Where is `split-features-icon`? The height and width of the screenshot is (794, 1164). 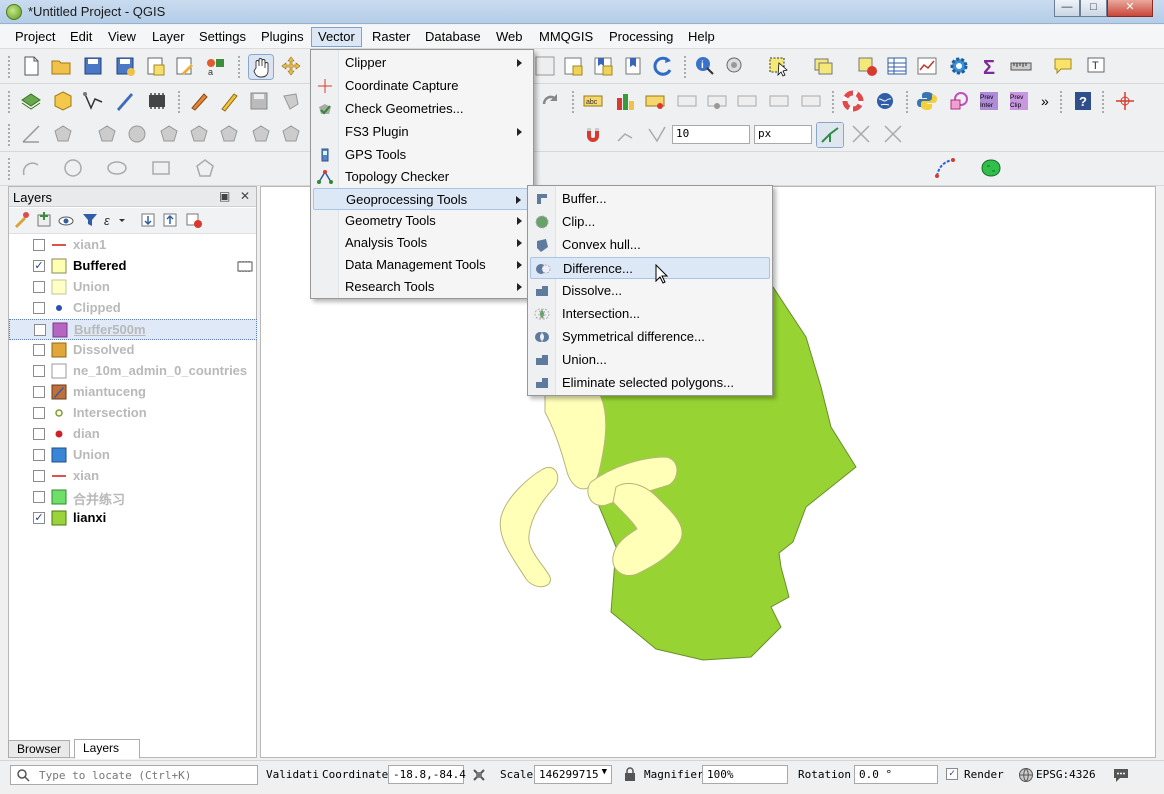 split-features-icon is located at coordinates (291, 134).